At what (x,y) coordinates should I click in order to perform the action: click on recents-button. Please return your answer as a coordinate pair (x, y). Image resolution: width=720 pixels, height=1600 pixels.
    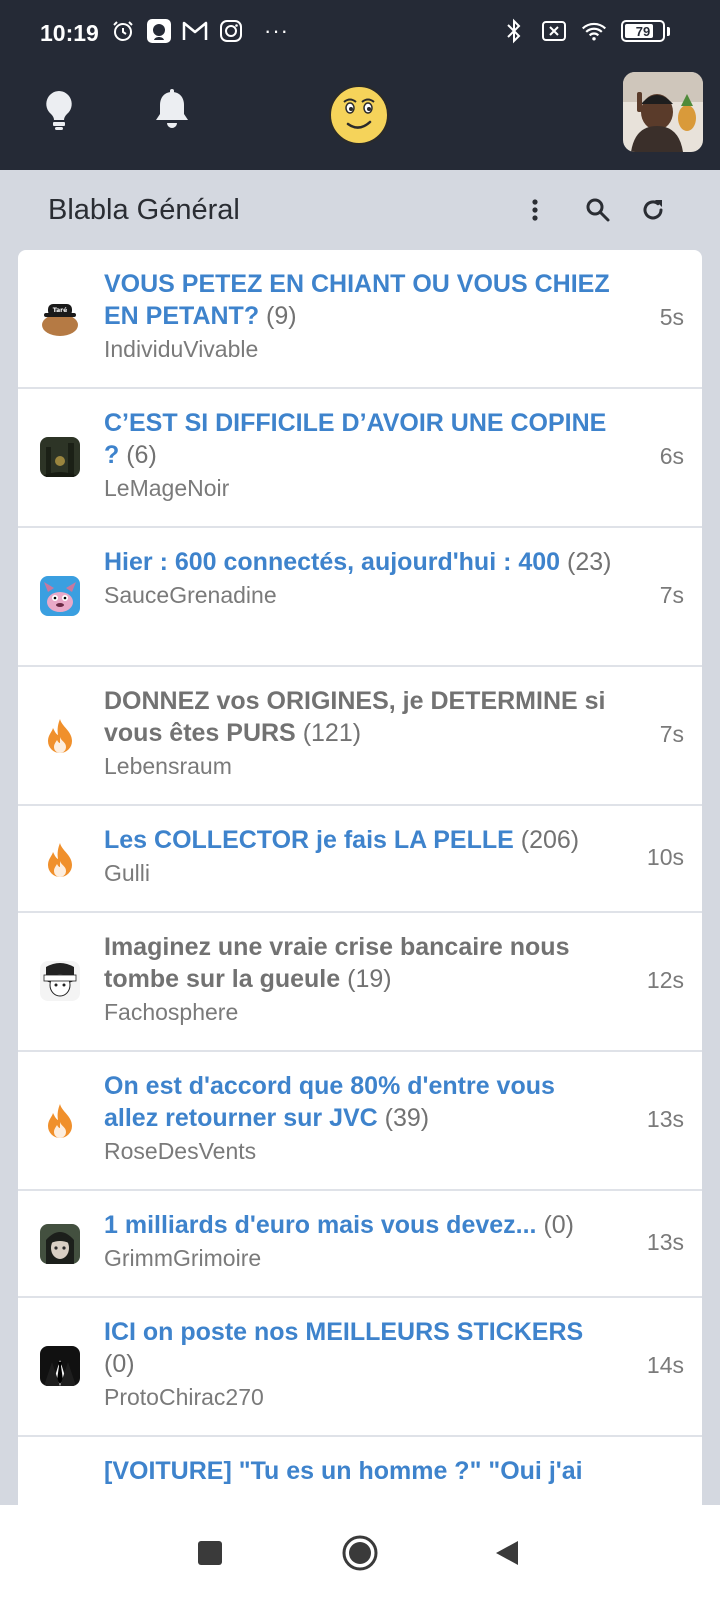
    Looking at the image, I should click on (210, 1553).